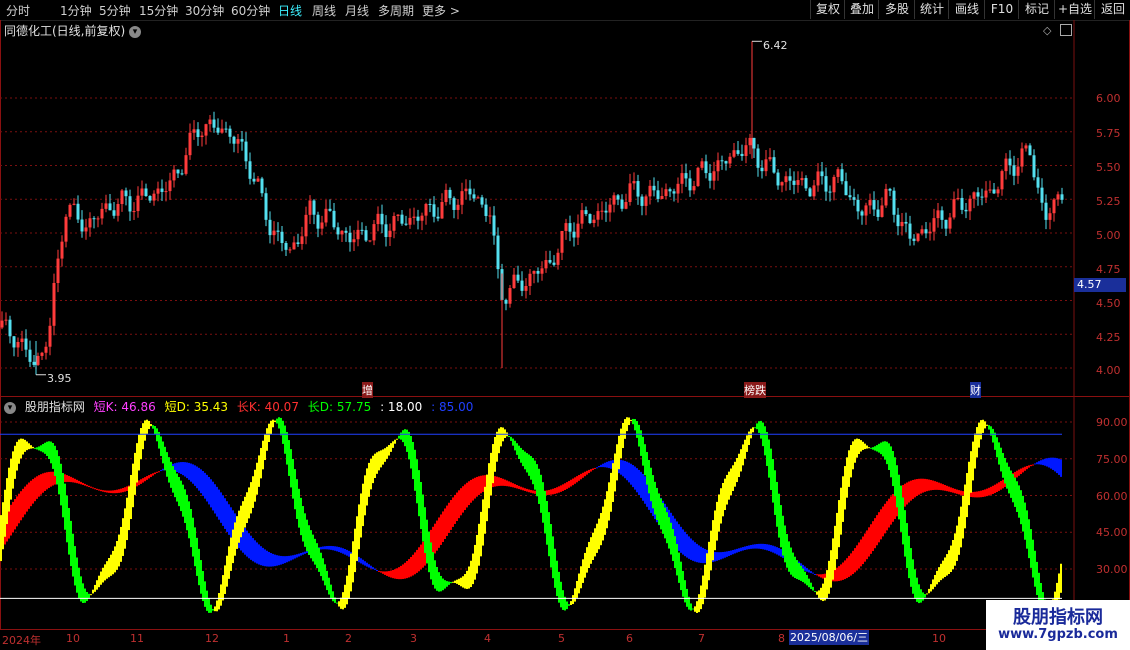 The width and height of the screenshot is (1130, 650). Describe the element at coordinates (1047, 30) in the screenshot. I see `diamond-icon: ◇` at that location.